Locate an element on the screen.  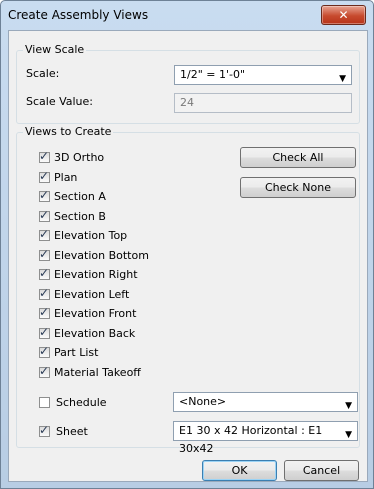
view-checkbox-row: ✓ 3D Ortho is located at coordinates (72, 157).